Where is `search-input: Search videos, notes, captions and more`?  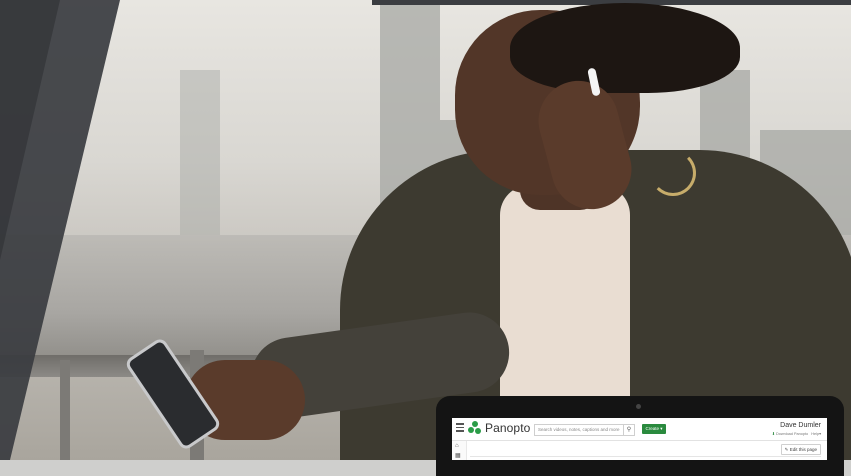
search-input: Search videos, notes, captions and more is located at coordinates (582, 430).